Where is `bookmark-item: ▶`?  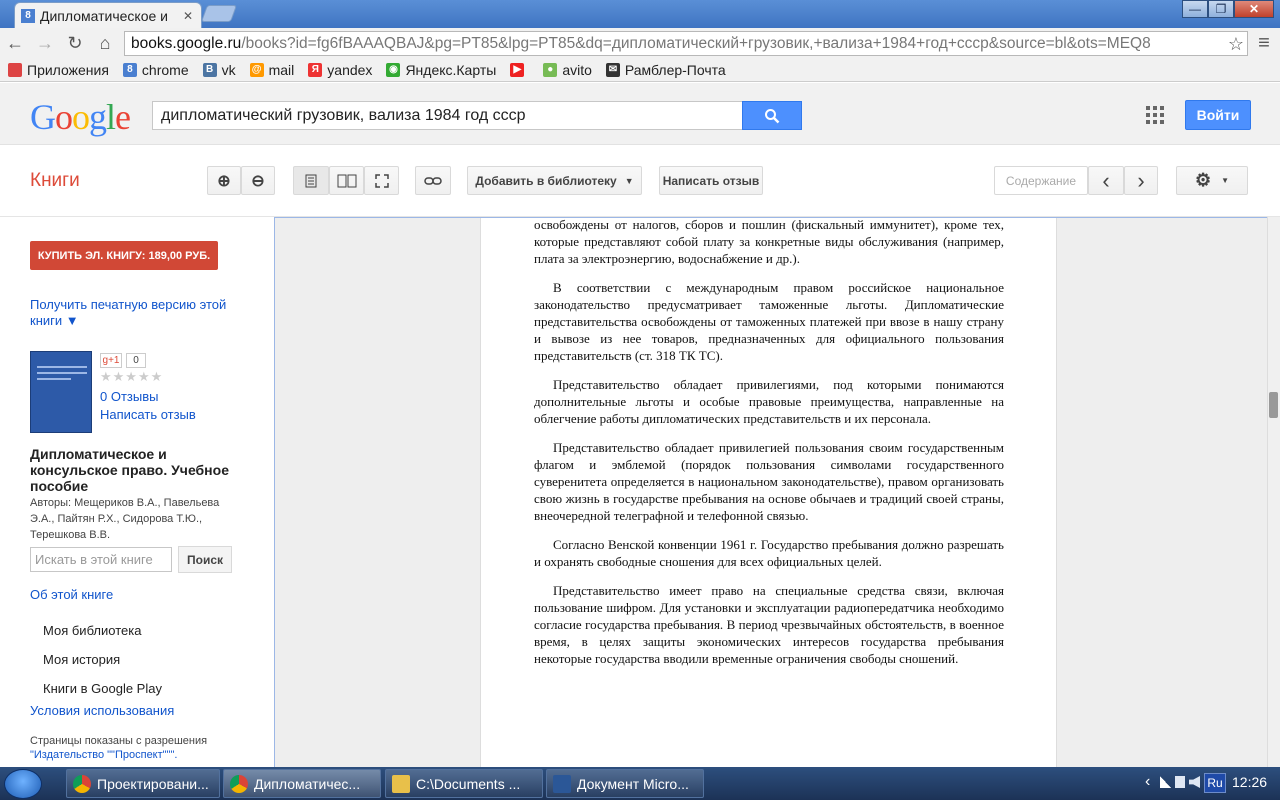 bookmark-item: ▶ is located at coordinates (519, 69).